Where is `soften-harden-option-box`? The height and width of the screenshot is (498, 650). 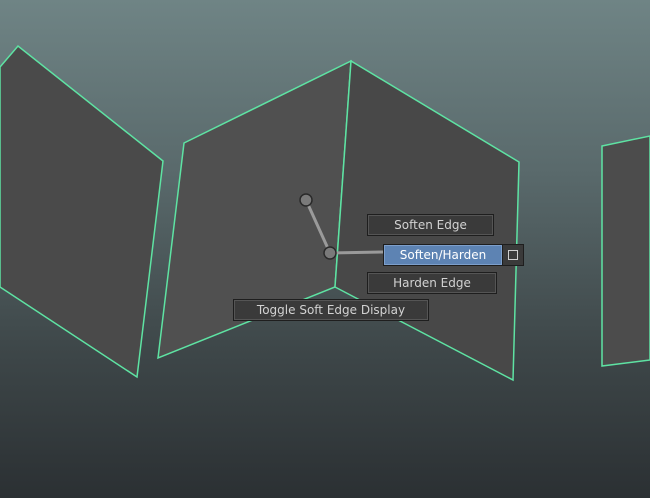 soften-harden-option-box is located at coordinates (513, 255).